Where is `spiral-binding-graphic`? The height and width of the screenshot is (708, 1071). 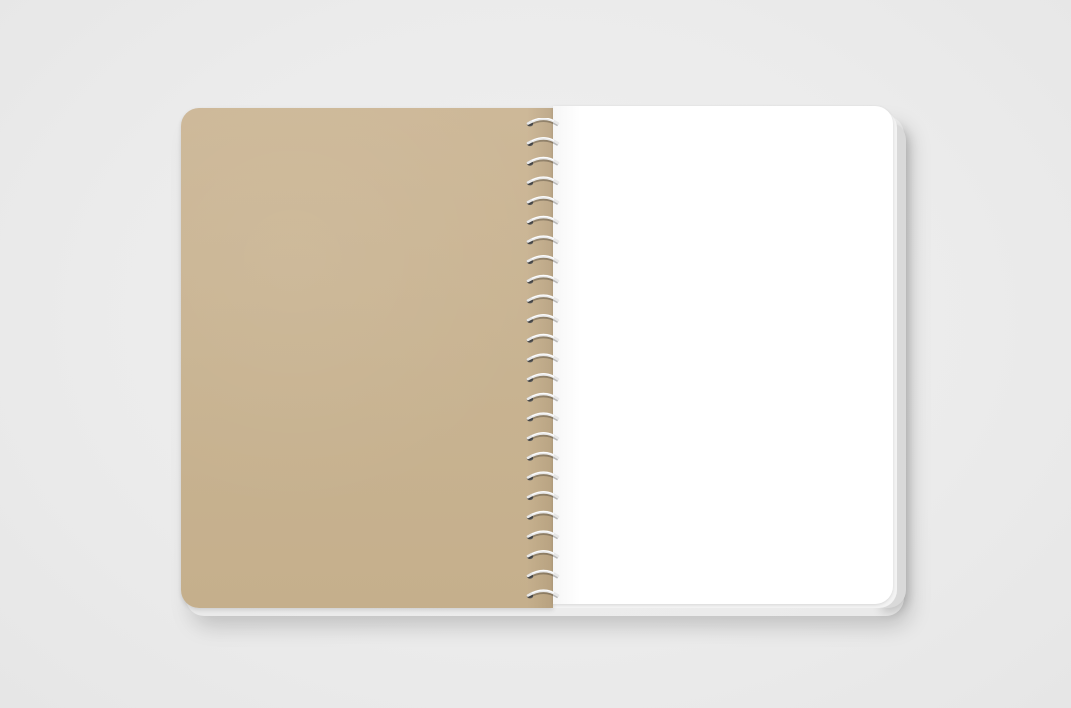 spiral-binding-graphic is located at coordinates (543, 358).